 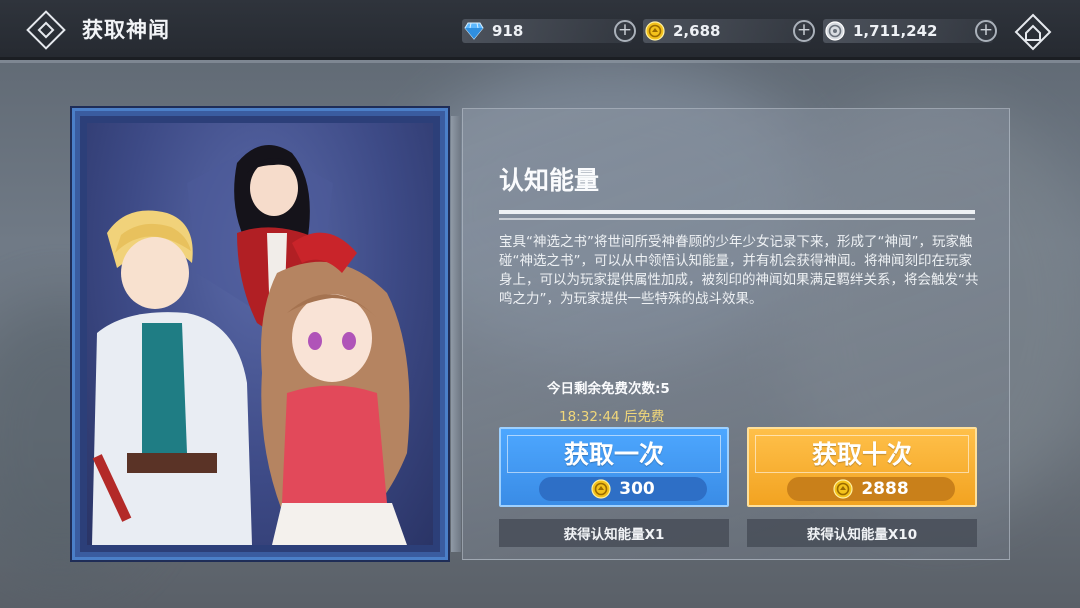 What do you see at coordinates (549, 31) in the screenshot?
I see `currency-diamond: 918 +` at bounding box center [549, 31].